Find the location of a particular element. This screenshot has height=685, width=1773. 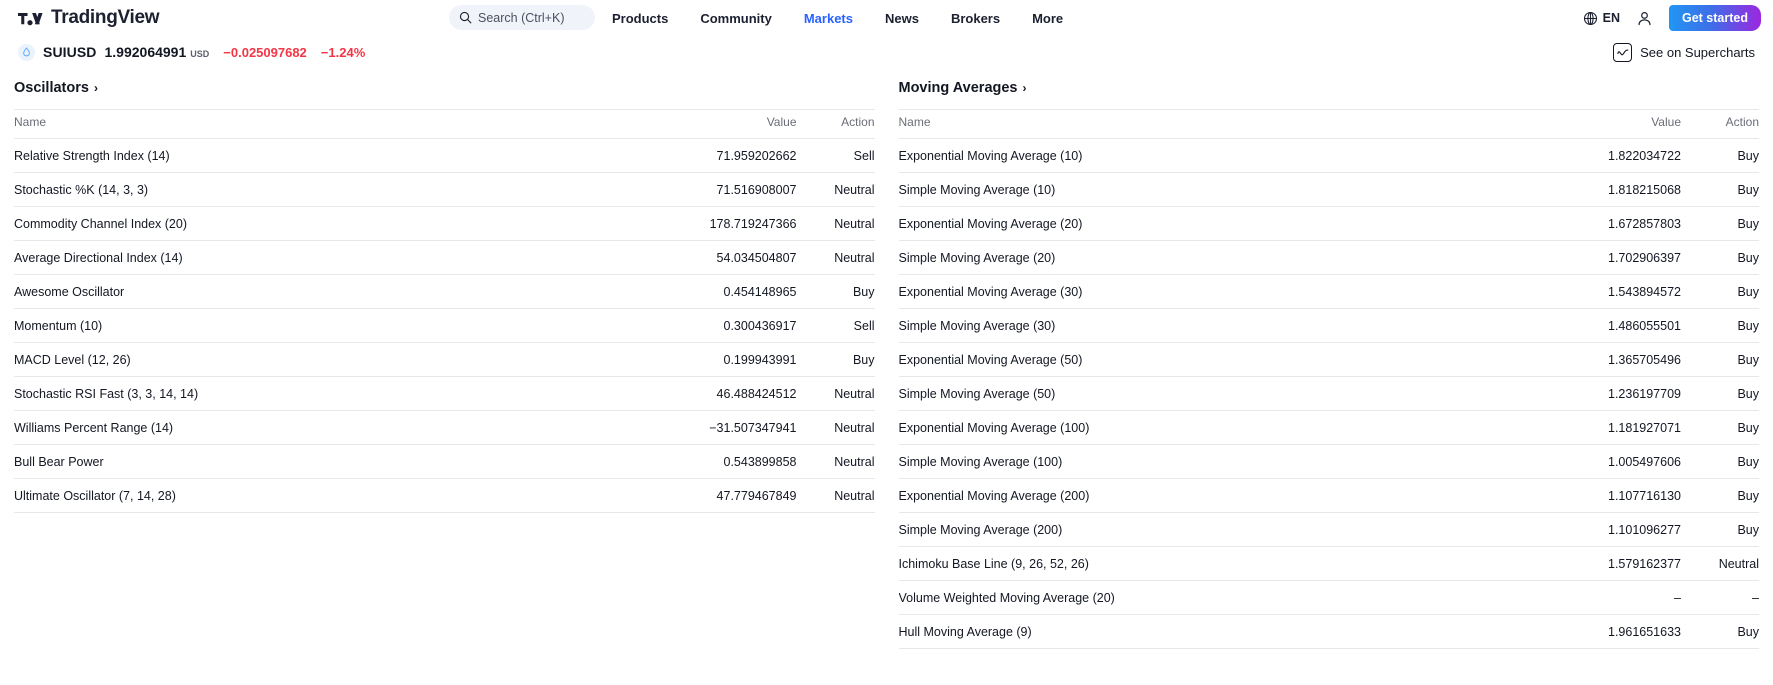

indicator-name: Average Directional Index (14) is located at coordinates (330, 257).